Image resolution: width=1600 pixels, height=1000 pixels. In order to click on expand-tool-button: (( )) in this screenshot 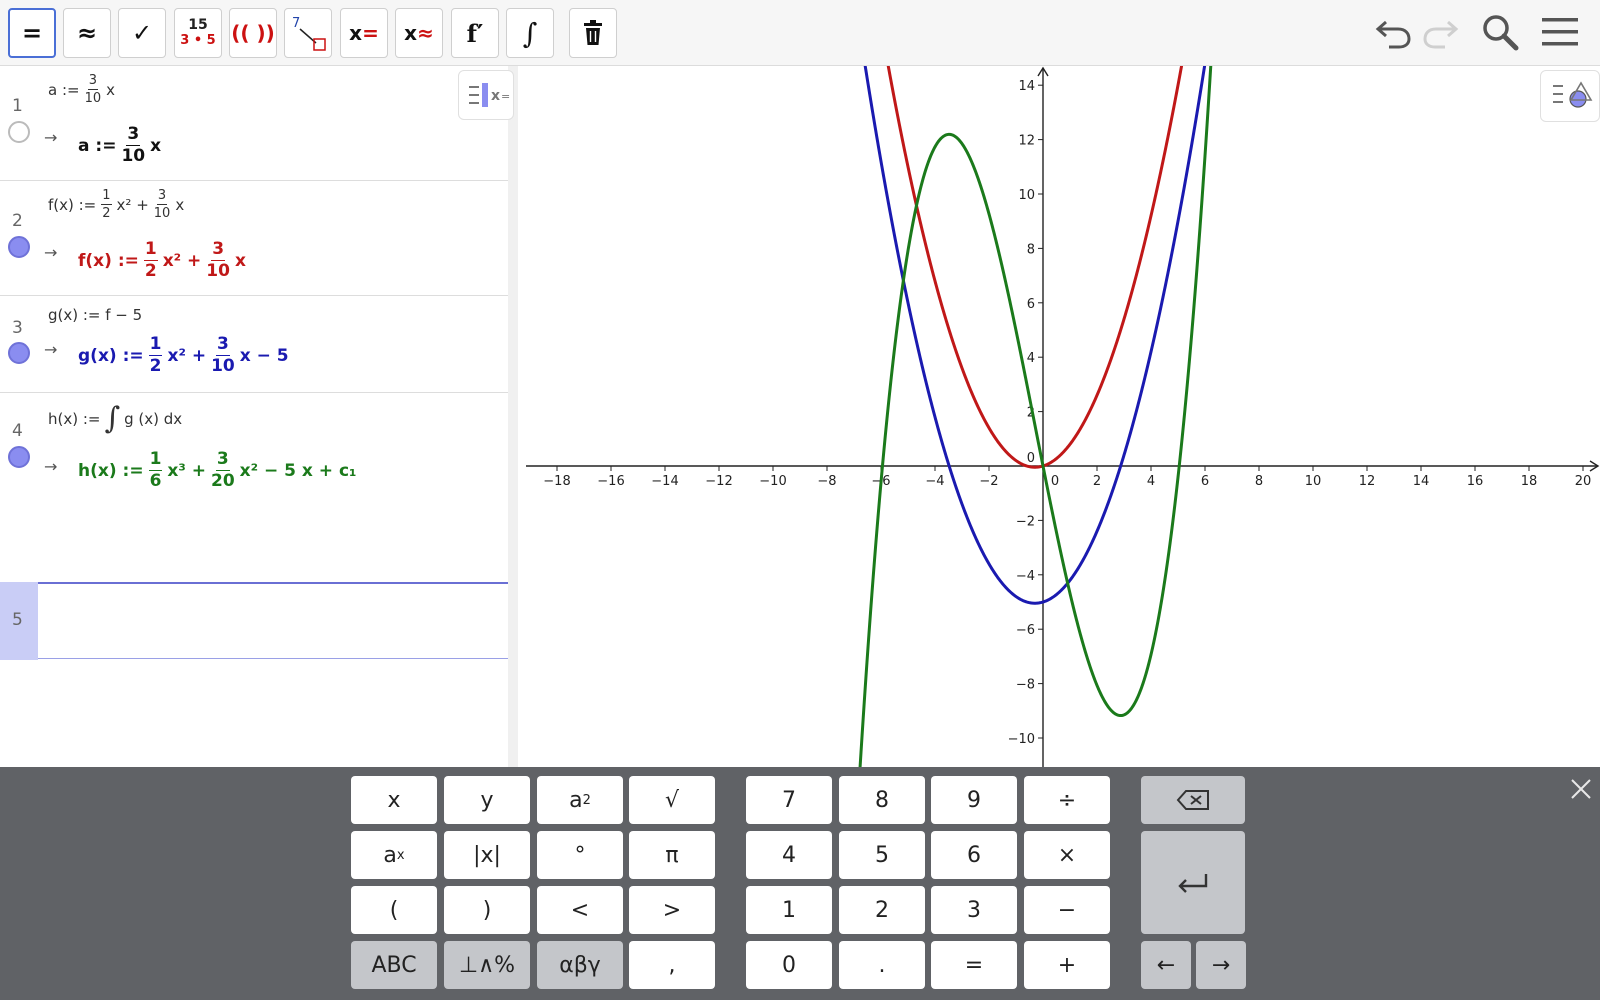, I will do `click(253, 33)`.